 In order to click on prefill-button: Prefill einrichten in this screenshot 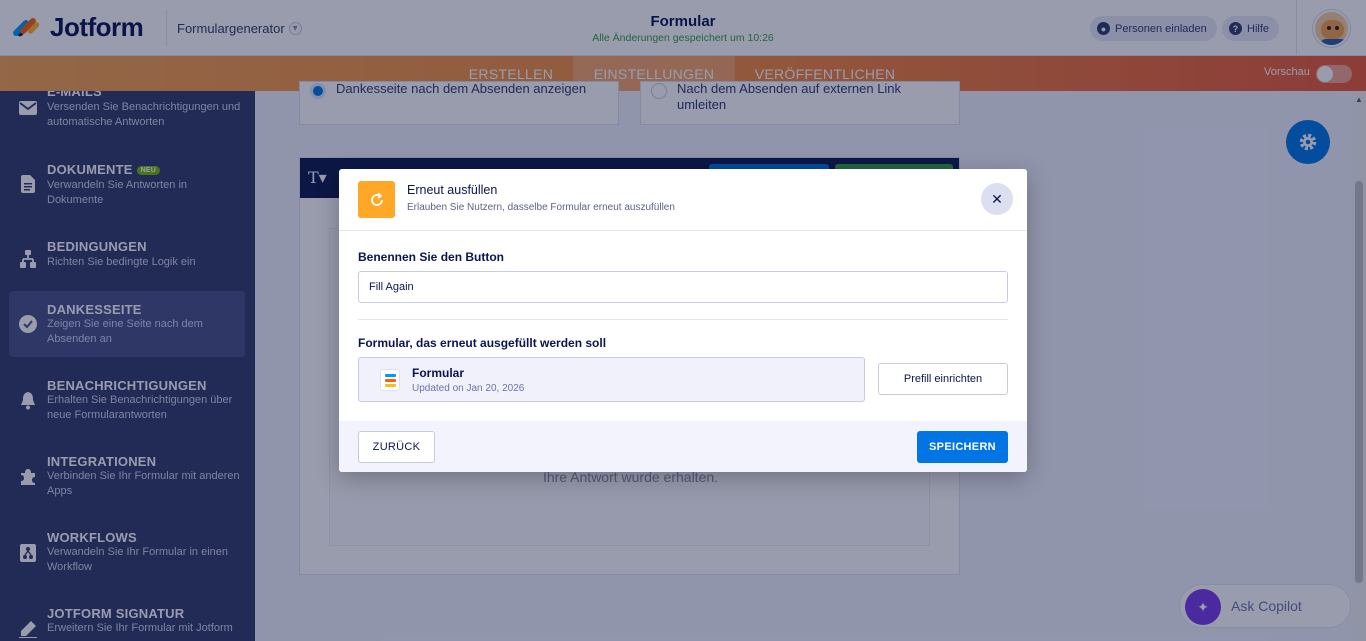, I will do `click(943, 379)`.